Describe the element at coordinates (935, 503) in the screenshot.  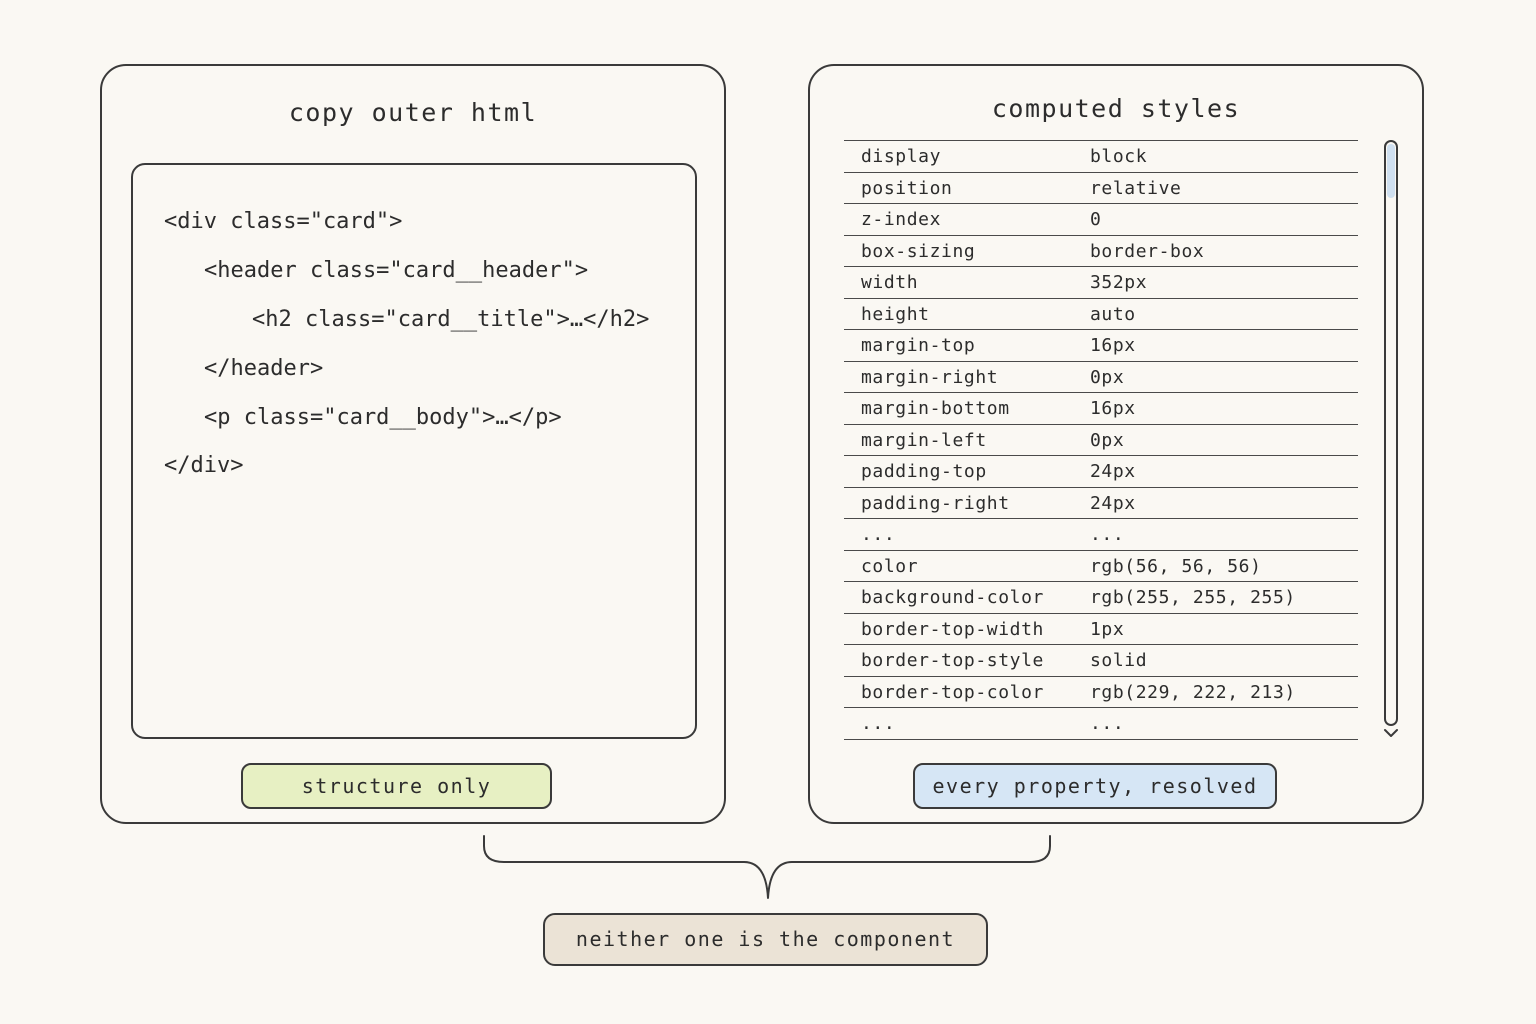
I see `style-property-name: padding-right` at that location.